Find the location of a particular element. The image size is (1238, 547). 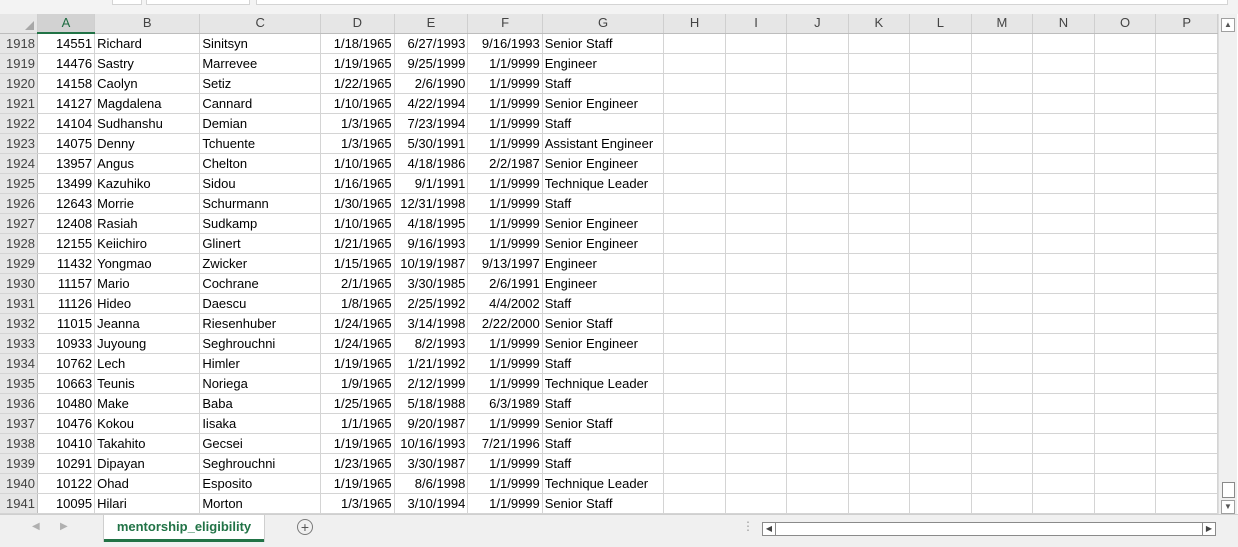

column-header-g: G is located at coordinates (603, 24).